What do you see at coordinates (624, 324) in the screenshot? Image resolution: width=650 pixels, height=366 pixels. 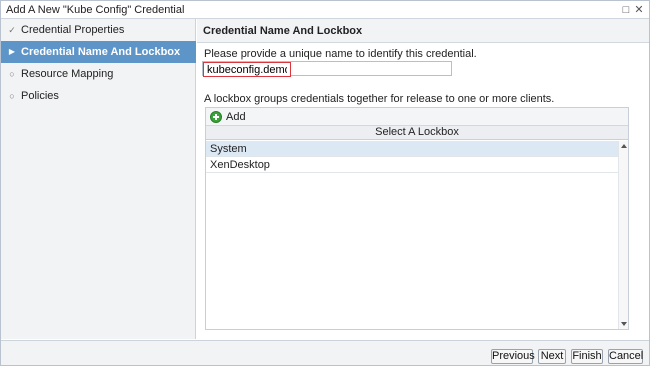 I see `scroll-down-icon` at bounding box center [624, 324].